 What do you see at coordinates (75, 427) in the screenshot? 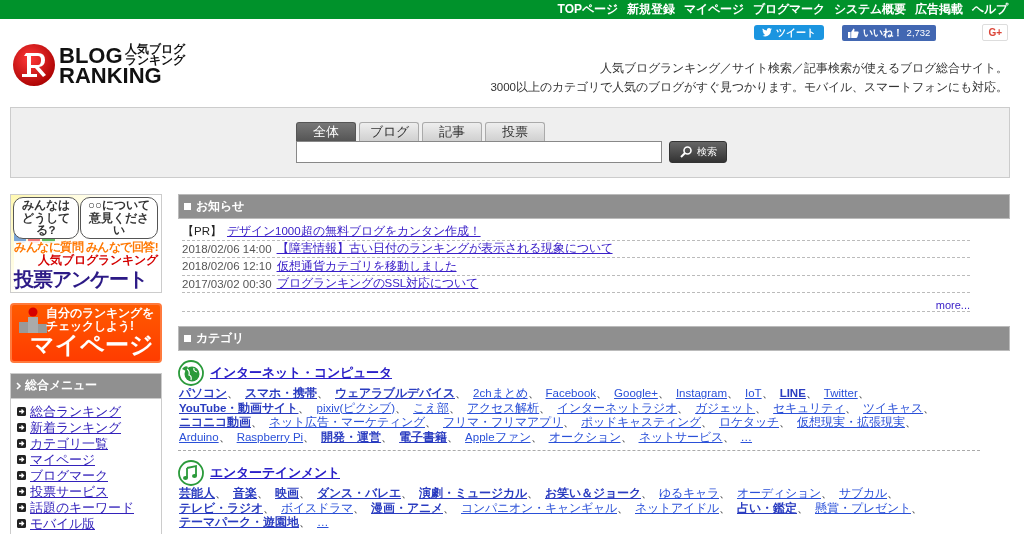
I see `menu-link: 新着ランキング` at bounding box center [75, 427].